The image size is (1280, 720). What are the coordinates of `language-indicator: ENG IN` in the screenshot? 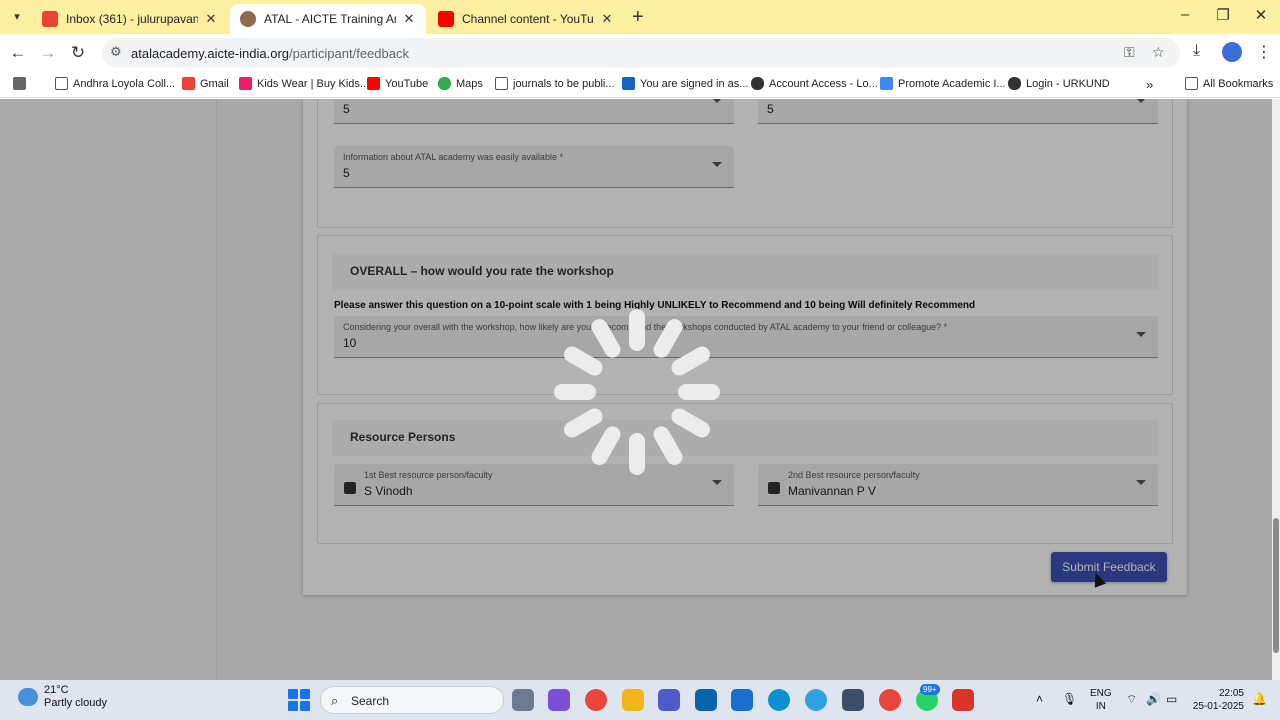 It's located at (1101, 700).